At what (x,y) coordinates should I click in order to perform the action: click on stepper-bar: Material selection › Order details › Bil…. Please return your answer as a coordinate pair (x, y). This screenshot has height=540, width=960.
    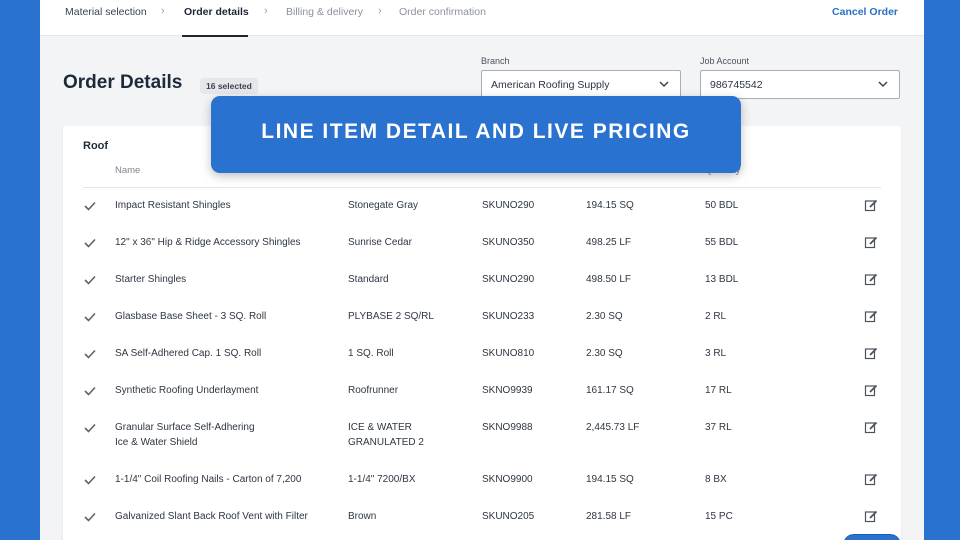
    Looking at the image, I should click on (482, 18).